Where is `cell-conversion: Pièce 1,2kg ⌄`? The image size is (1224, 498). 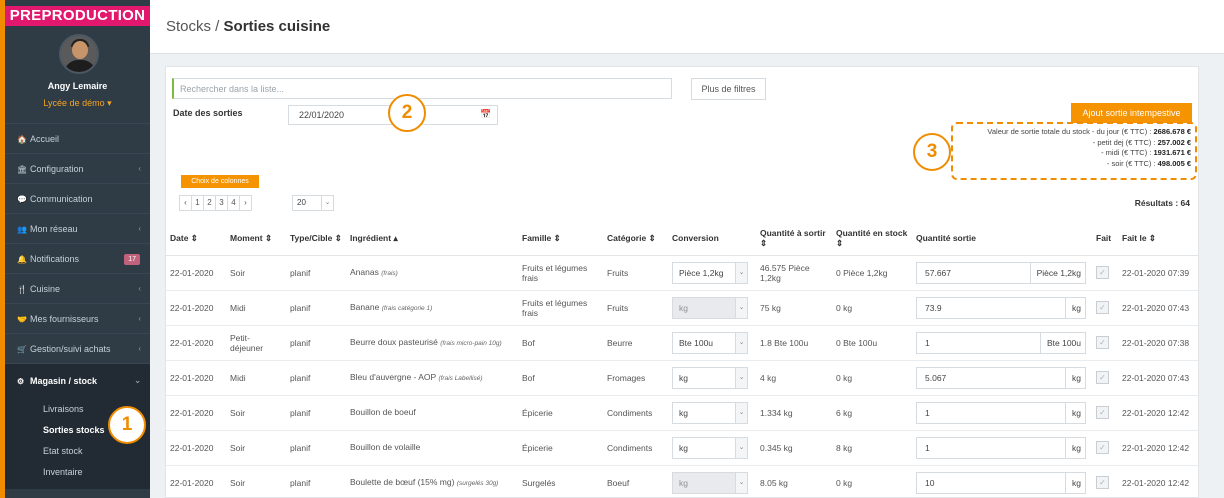 cell-conversion: Pièce 1,2kg ⌄ is located at coordinates (712, 273).